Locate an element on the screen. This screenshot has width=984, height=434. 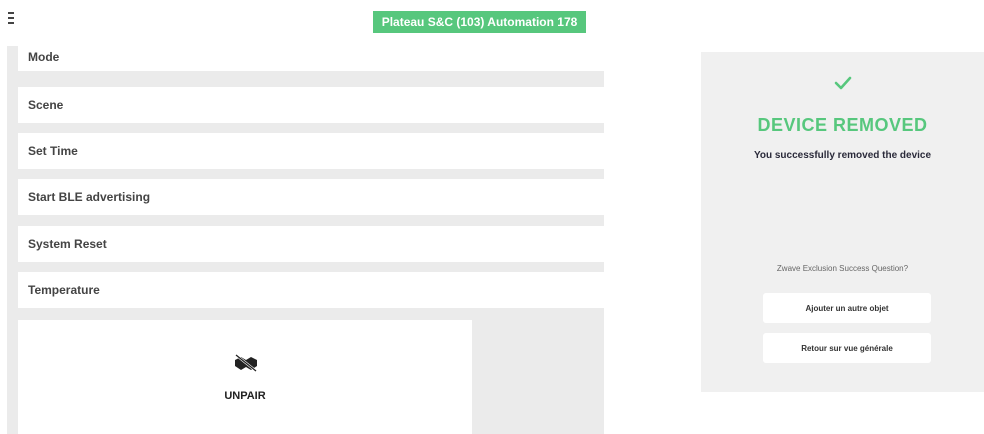
command-item-set-time: Set Time is located at coordinates (311, 151).